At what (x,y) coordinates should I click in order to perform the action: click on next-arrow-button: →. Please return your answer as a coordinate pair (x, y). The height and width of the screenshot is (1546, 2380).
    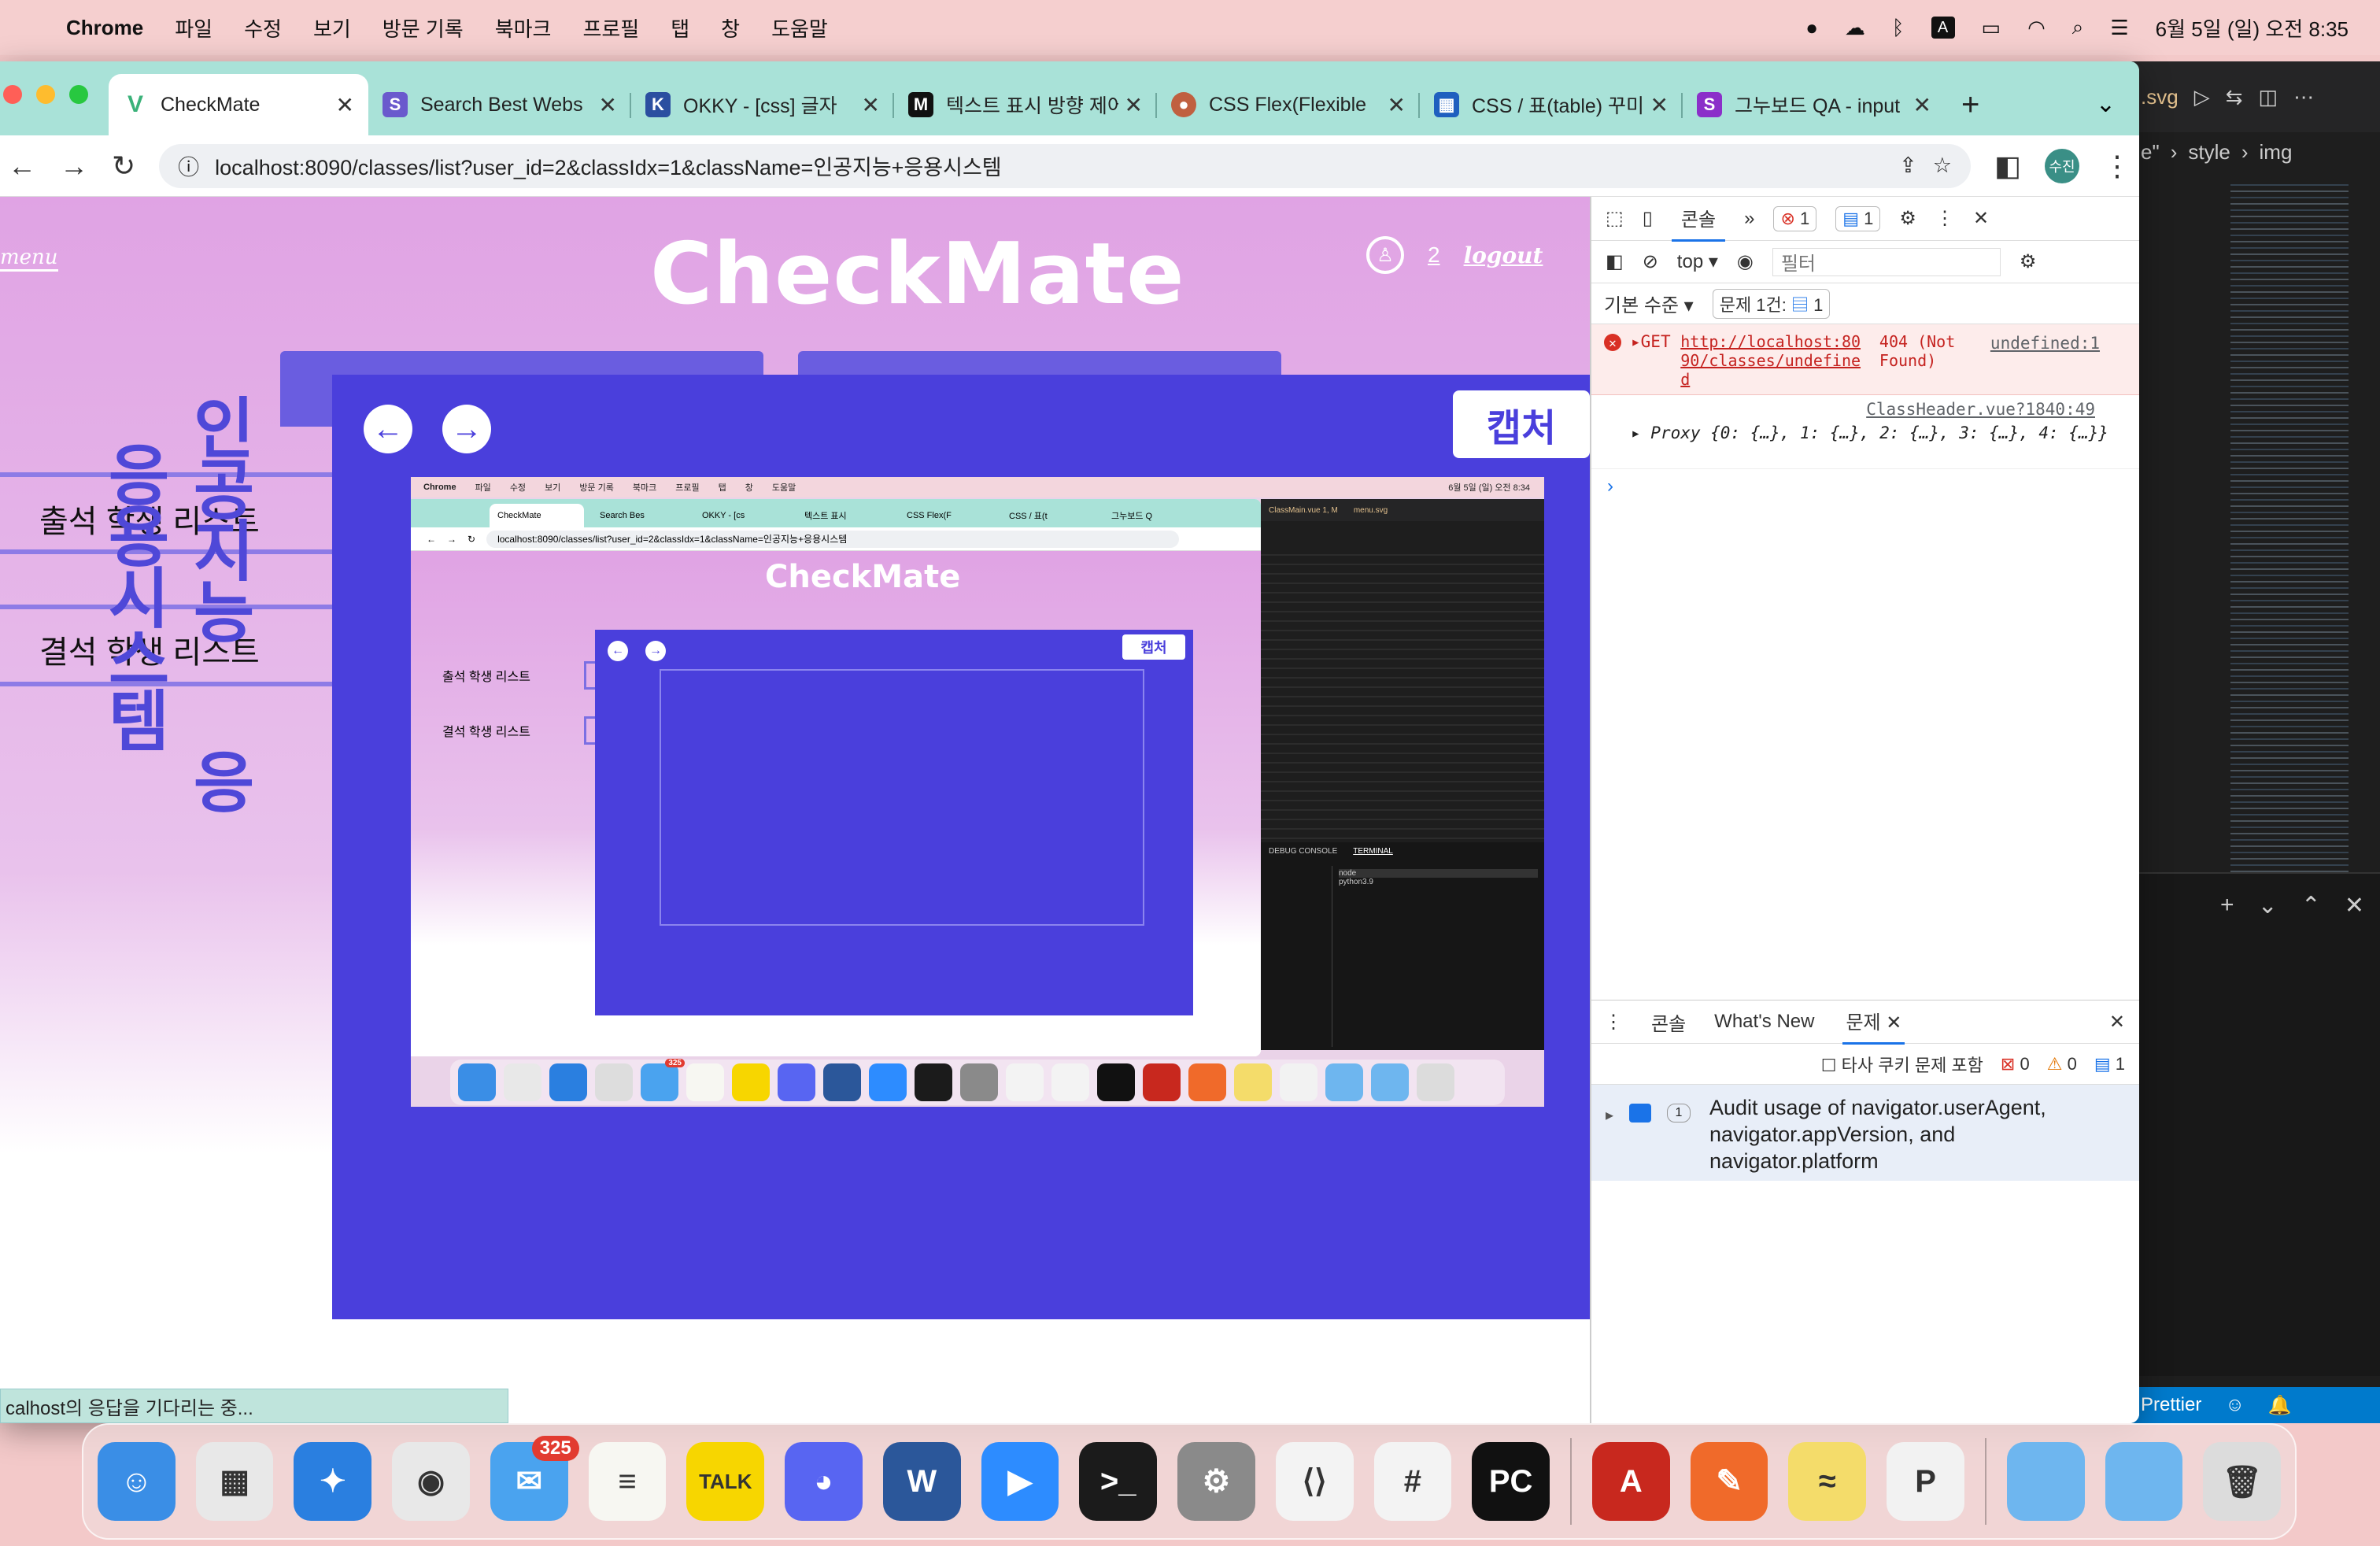
    Looking at the image, I should click on (467, 429).